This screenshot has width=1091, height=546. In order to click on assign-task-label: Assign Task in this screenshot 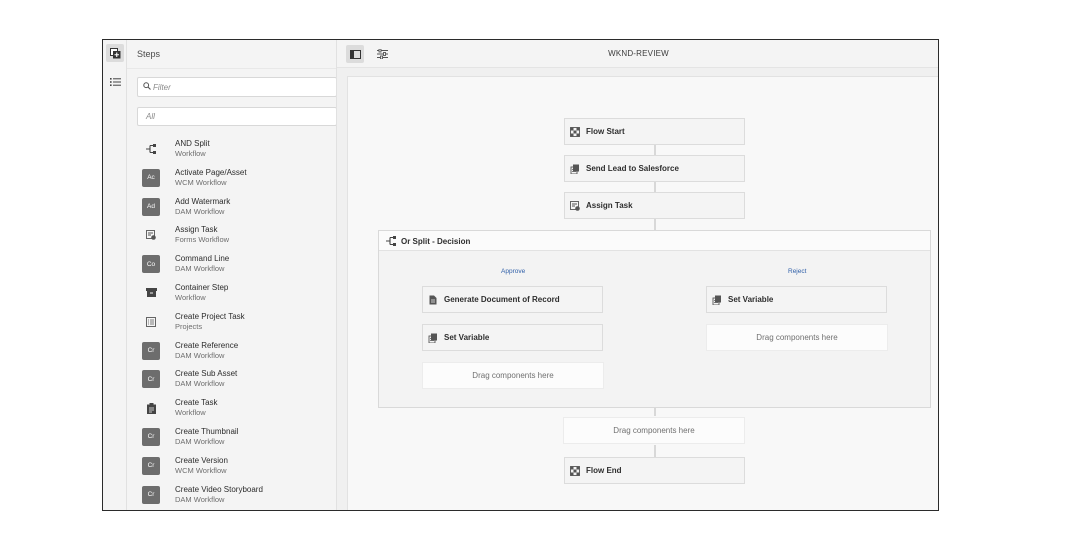, I will do `click(609, 205)`.